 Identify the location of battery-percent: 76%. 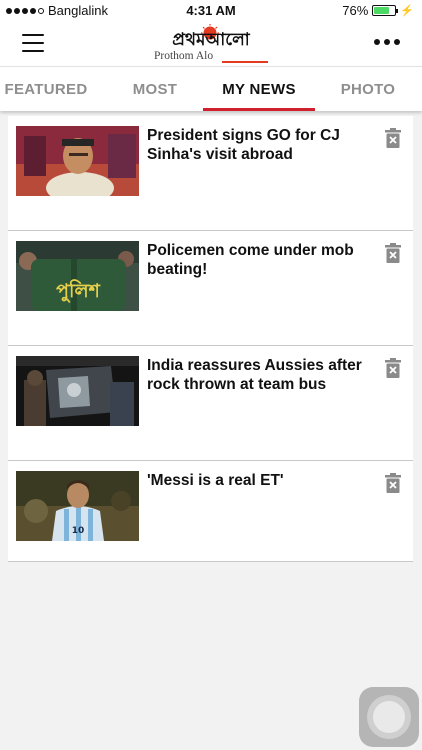
(355, 10).